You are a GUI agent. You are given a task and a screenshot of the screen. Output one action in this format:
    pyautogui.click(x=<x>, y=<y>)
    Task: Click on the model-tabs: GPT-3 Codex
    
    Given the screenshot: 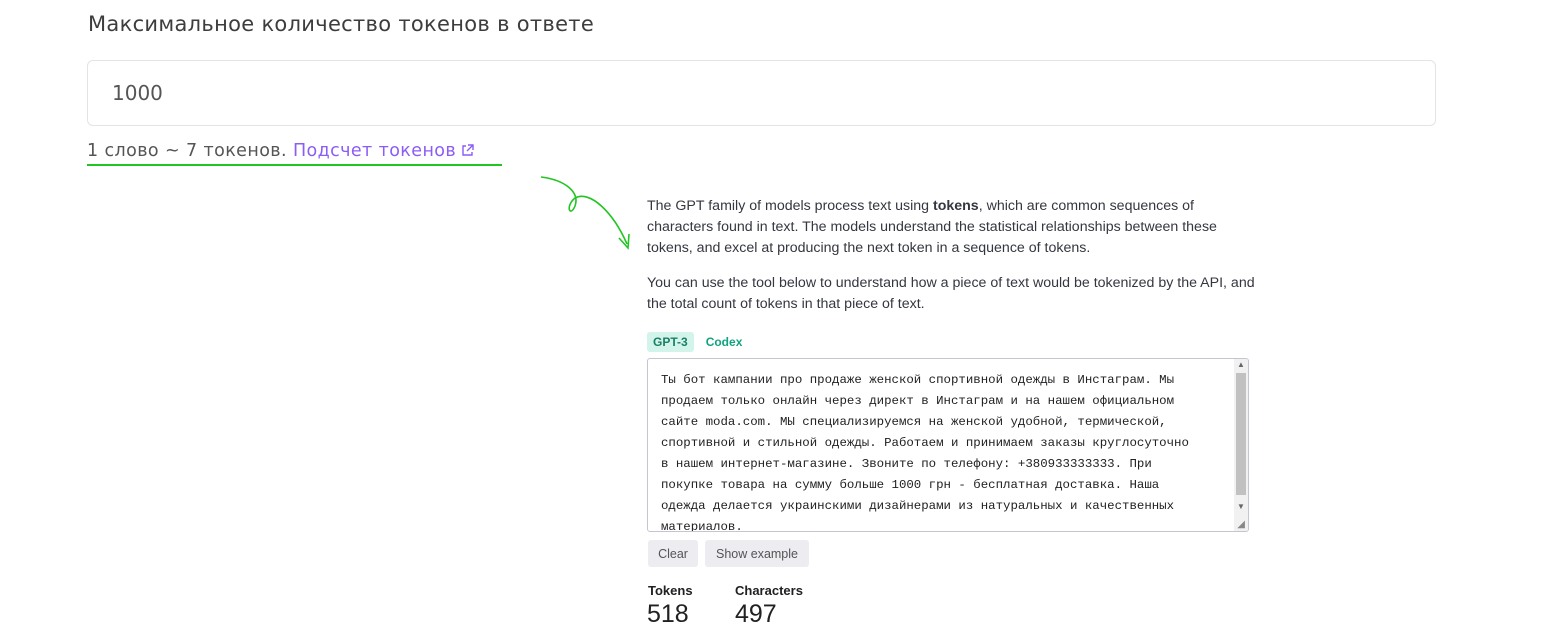 What is the action you would take?
    pyautogui.click(x=697, y=342)
    